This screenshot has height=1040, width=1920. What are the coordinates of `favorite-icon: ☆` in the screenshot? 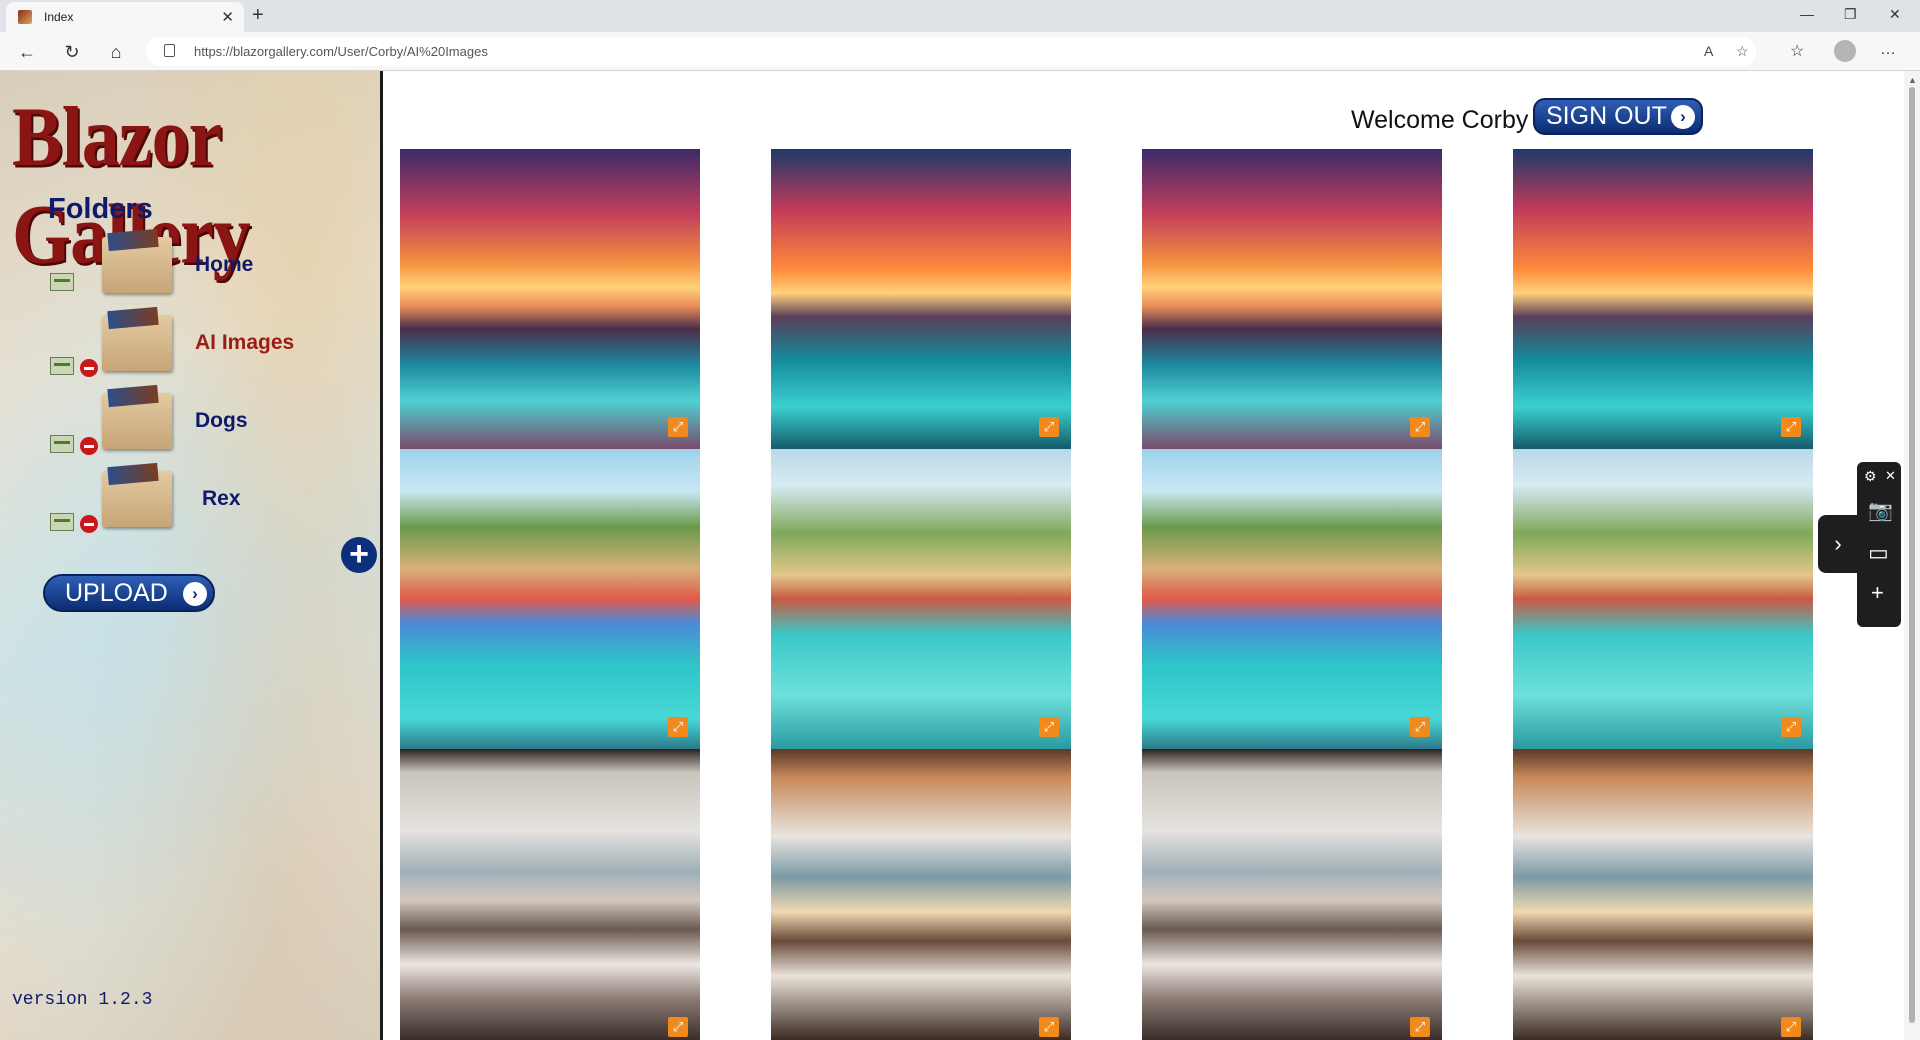 It's located at (1742, 51).